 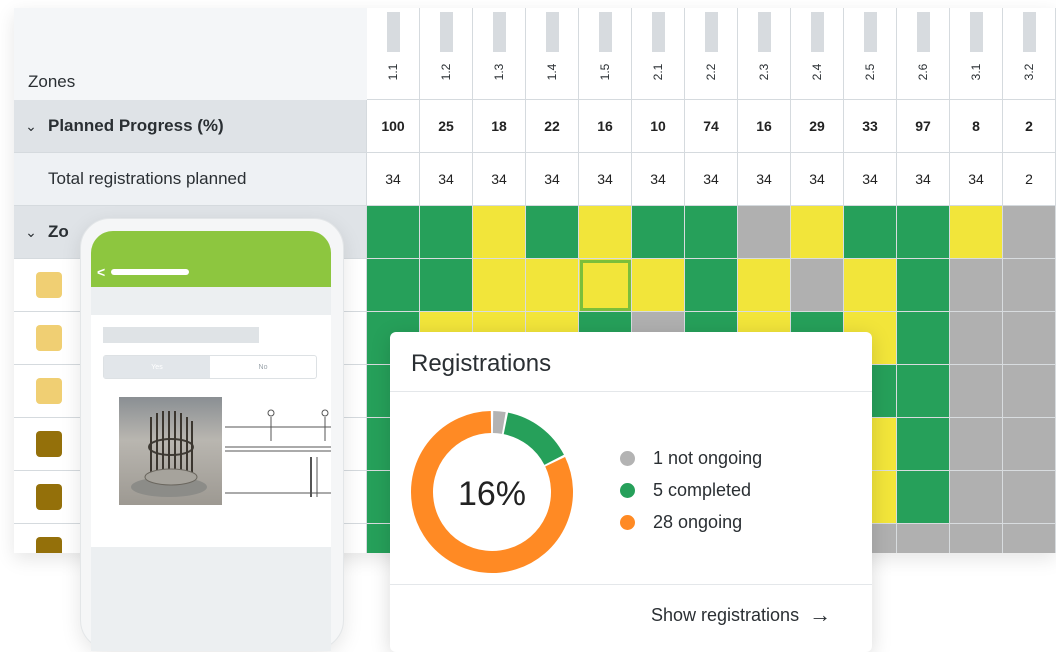 I want to click on show-registrations-button: Show registrations →, so click(x=741, y=615).